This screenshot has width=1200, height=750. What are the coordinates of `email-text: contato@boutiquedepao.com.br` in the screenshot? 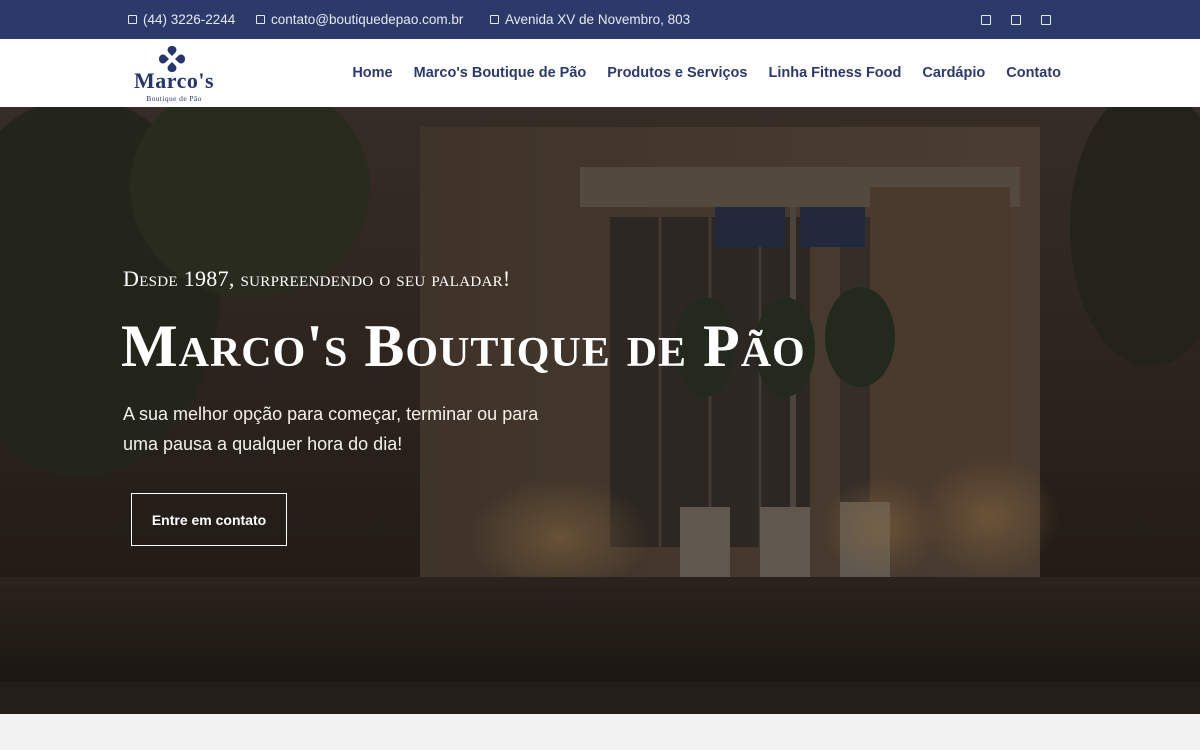 It's located at (367, 19).